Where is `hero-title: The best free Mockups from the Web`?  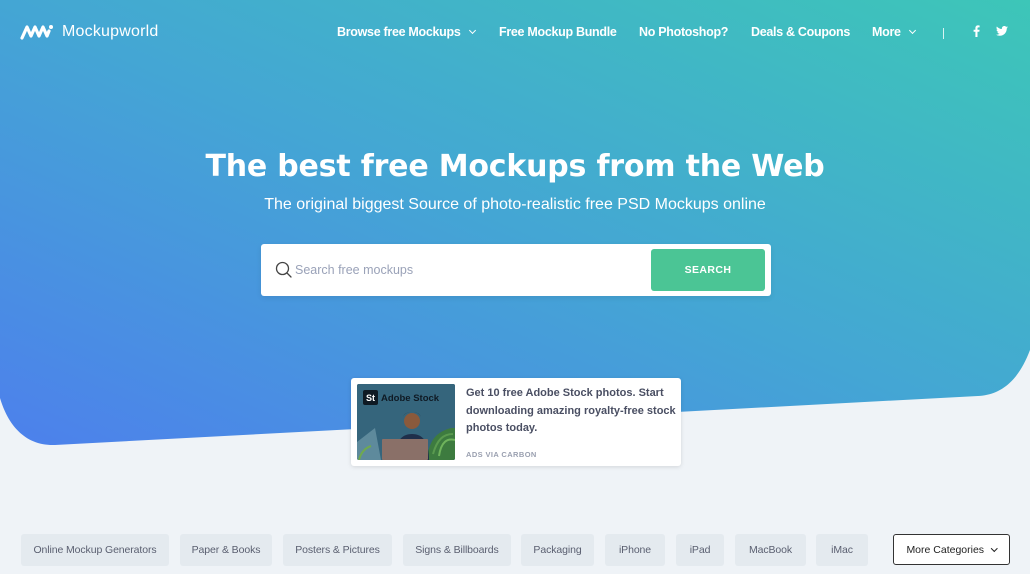
hero-title: The best free Mockups from the Web is located at coordinates (515, 166).